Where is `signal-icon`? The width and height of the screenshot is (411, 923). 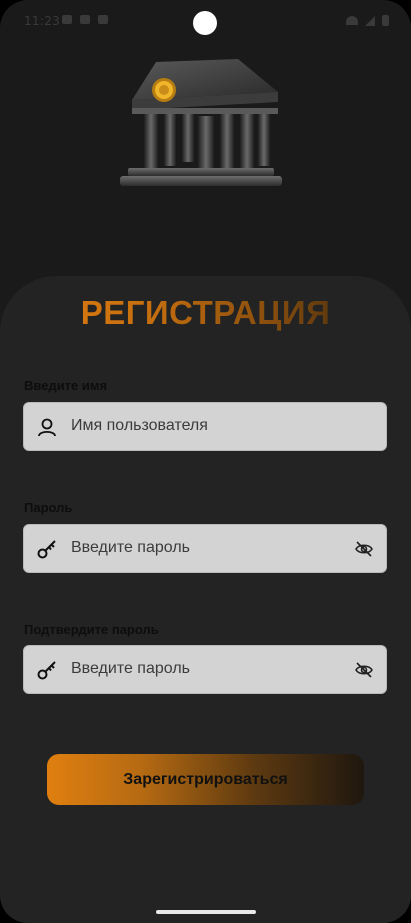 signal-icon is located at coordinates (370, 20).